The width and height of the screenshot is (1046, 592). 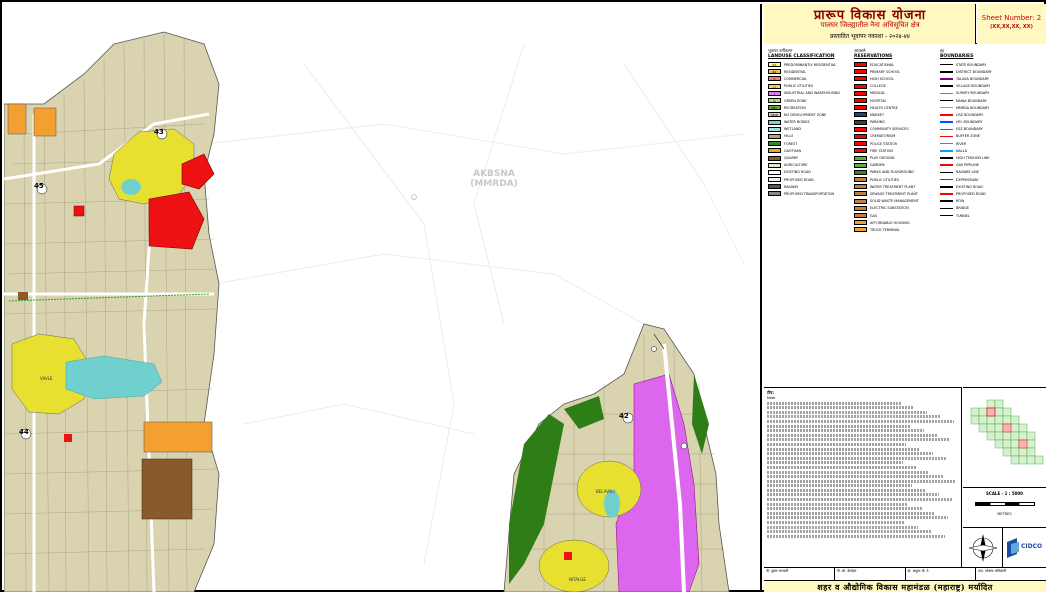 What do you see at coordinates (992, 179) in the screenshot?
I see `legend-item: EXPRESSWAY` at bounding box center [992, 179].